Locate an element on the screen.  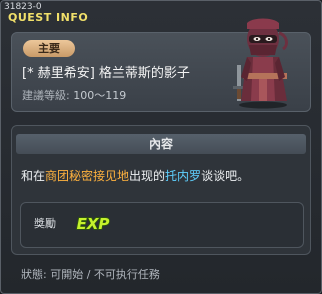
exp-icon-label: EXP is located at coordinates (93, 224).